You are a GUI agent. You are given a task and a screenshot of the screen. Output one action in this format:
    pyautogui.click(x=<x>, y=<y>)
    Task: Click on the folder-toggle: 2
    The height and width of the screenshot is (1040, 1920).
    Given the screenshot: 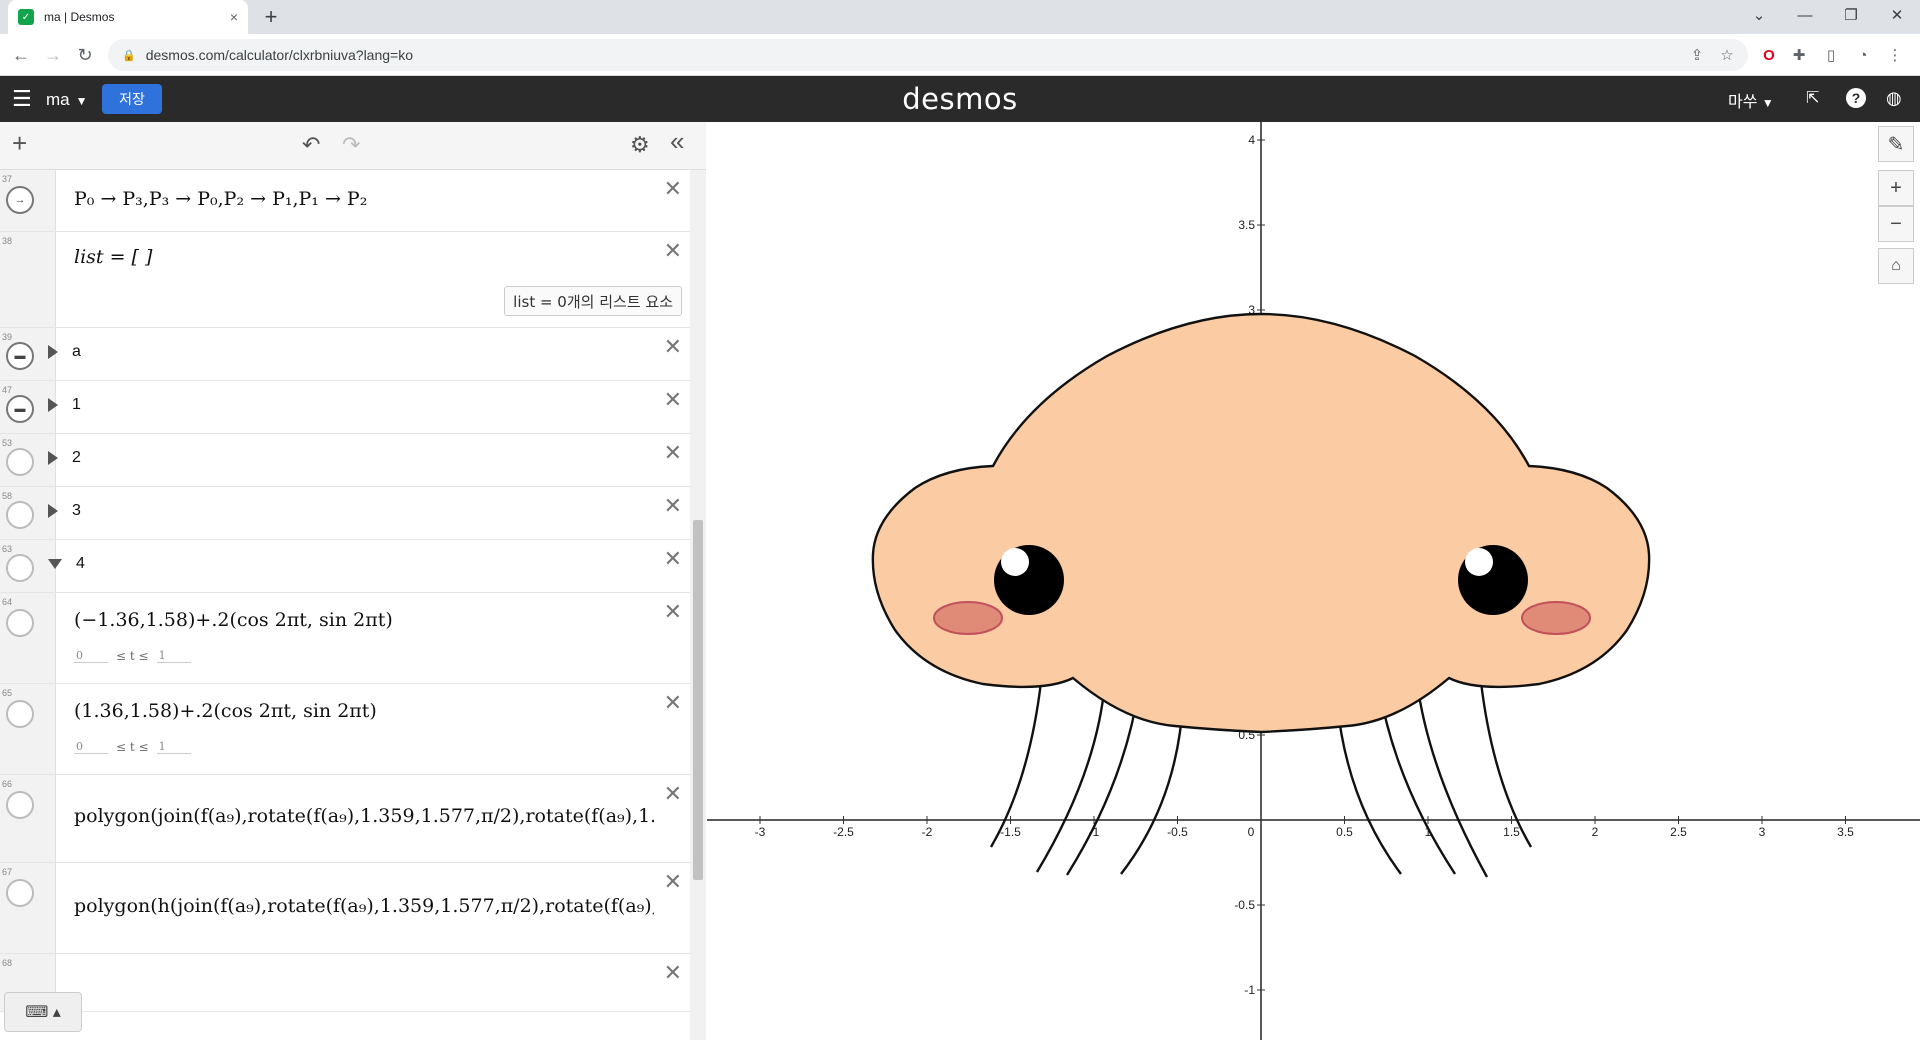 What is the action you would take?
    pyautogui.click(x=64, y=458)
    